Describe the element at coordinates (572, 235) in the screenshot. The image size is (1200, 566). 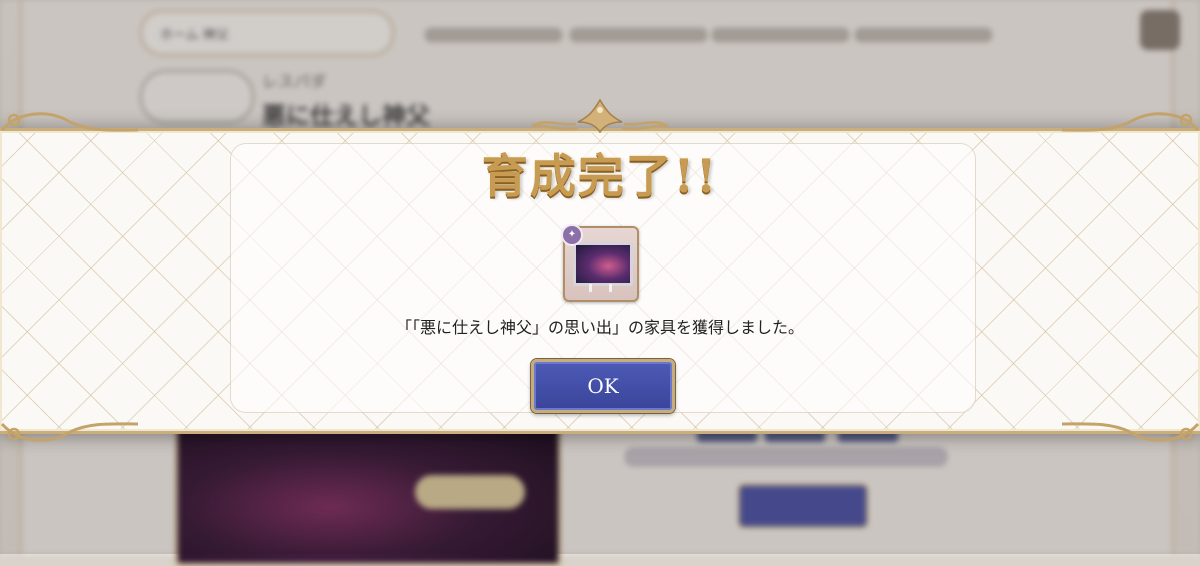
I see `item-rarity-badge-icon: ✦` at that location.